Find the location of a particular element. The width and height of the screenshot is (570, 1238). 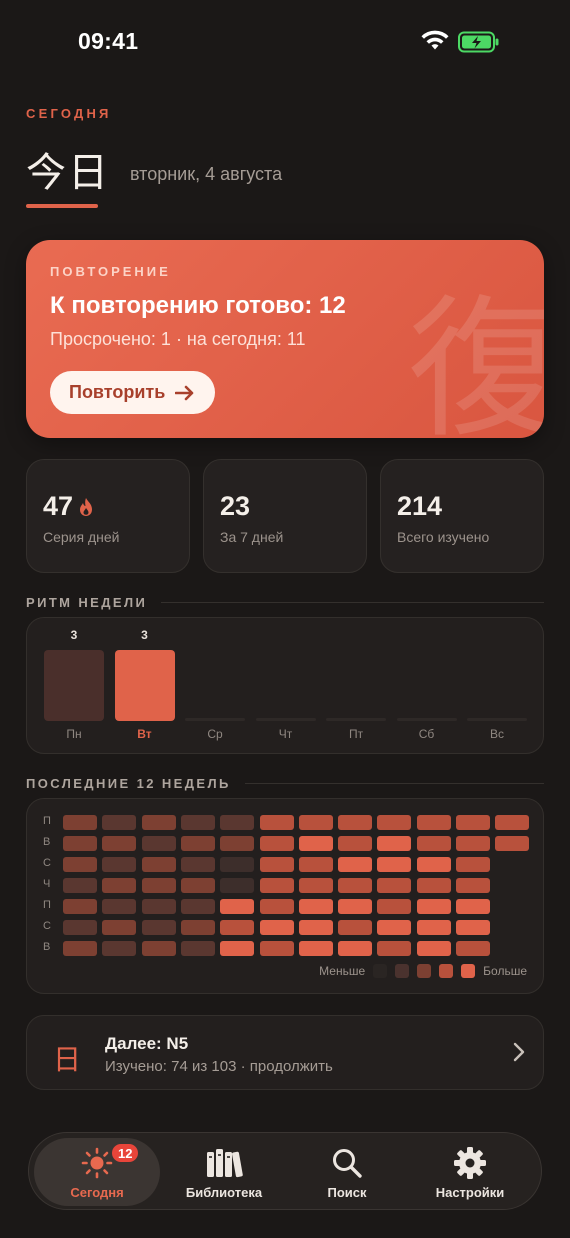

wifi-icon is located at coordinates (435, 40).